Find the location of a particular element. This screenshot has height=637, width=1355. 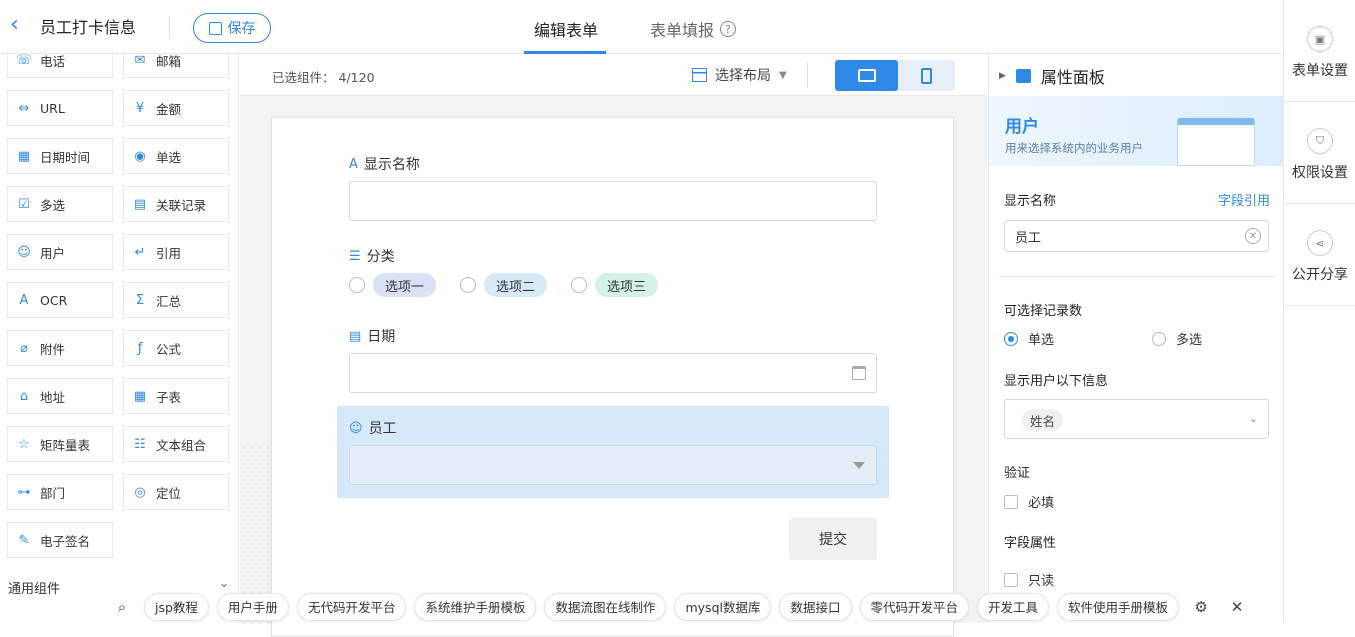

employee-field-selected: ☺ 员工 is located at coordinates (613, 452).